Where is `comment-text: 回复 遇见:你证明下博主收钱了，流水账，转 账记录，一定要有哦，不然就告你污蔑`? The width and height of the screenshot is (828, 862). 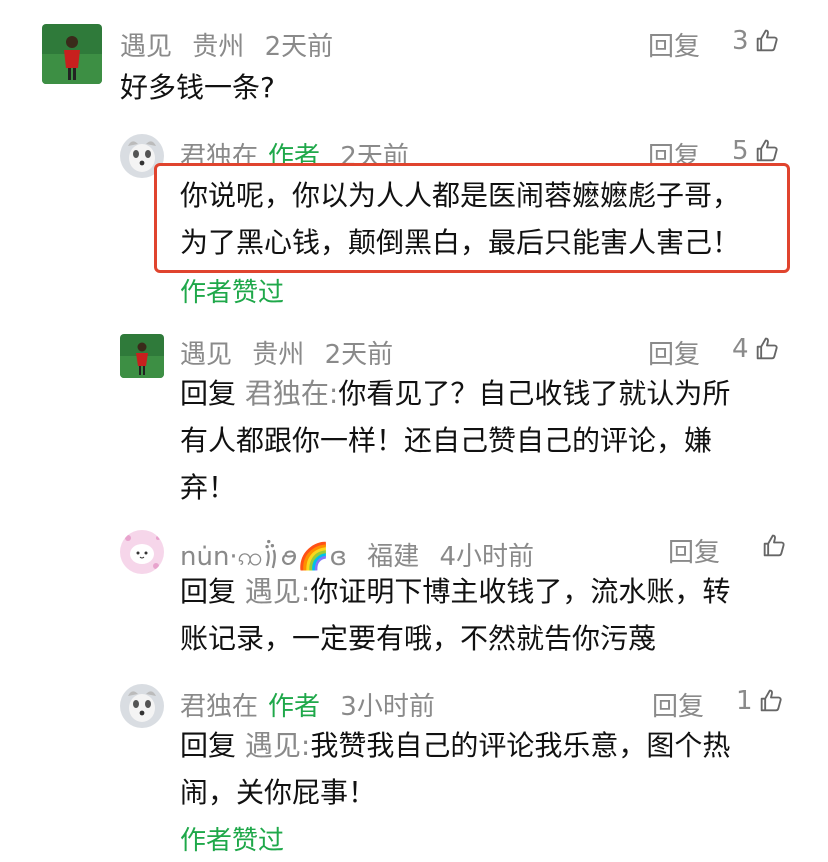 comment-text: 回复 遇见:你证明下博主收钱了，流水账，转 账记录，一定要有哦，不然就告你污蔑 is located at coordinates (455, 615).